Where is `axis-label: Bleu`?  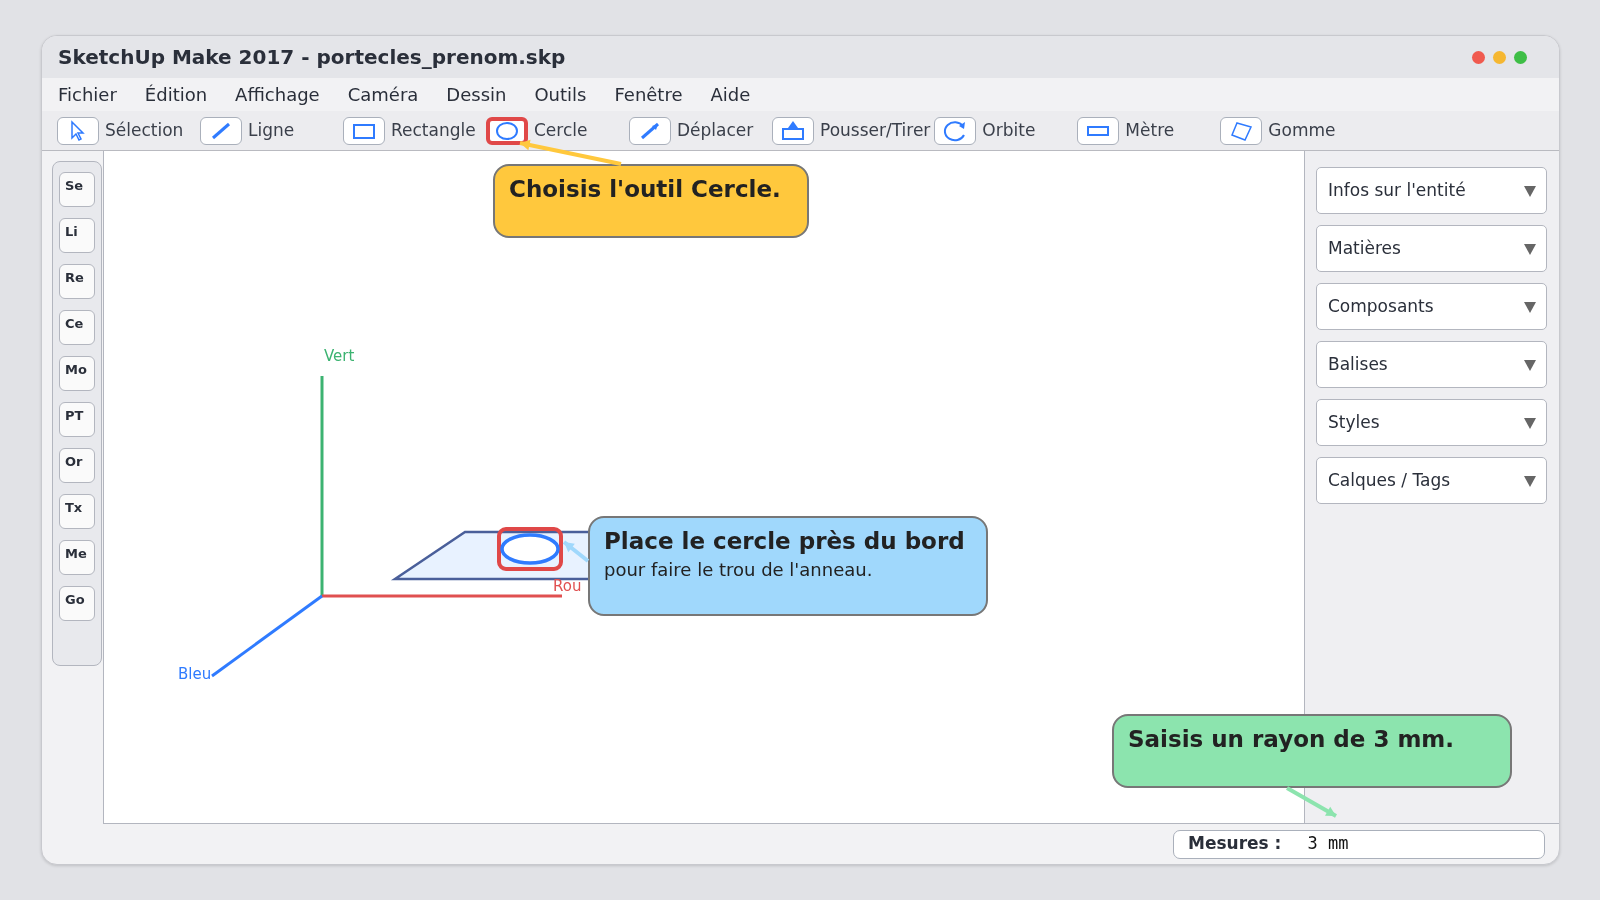
axis-label: Bleu is located at coordinates (195, 674).